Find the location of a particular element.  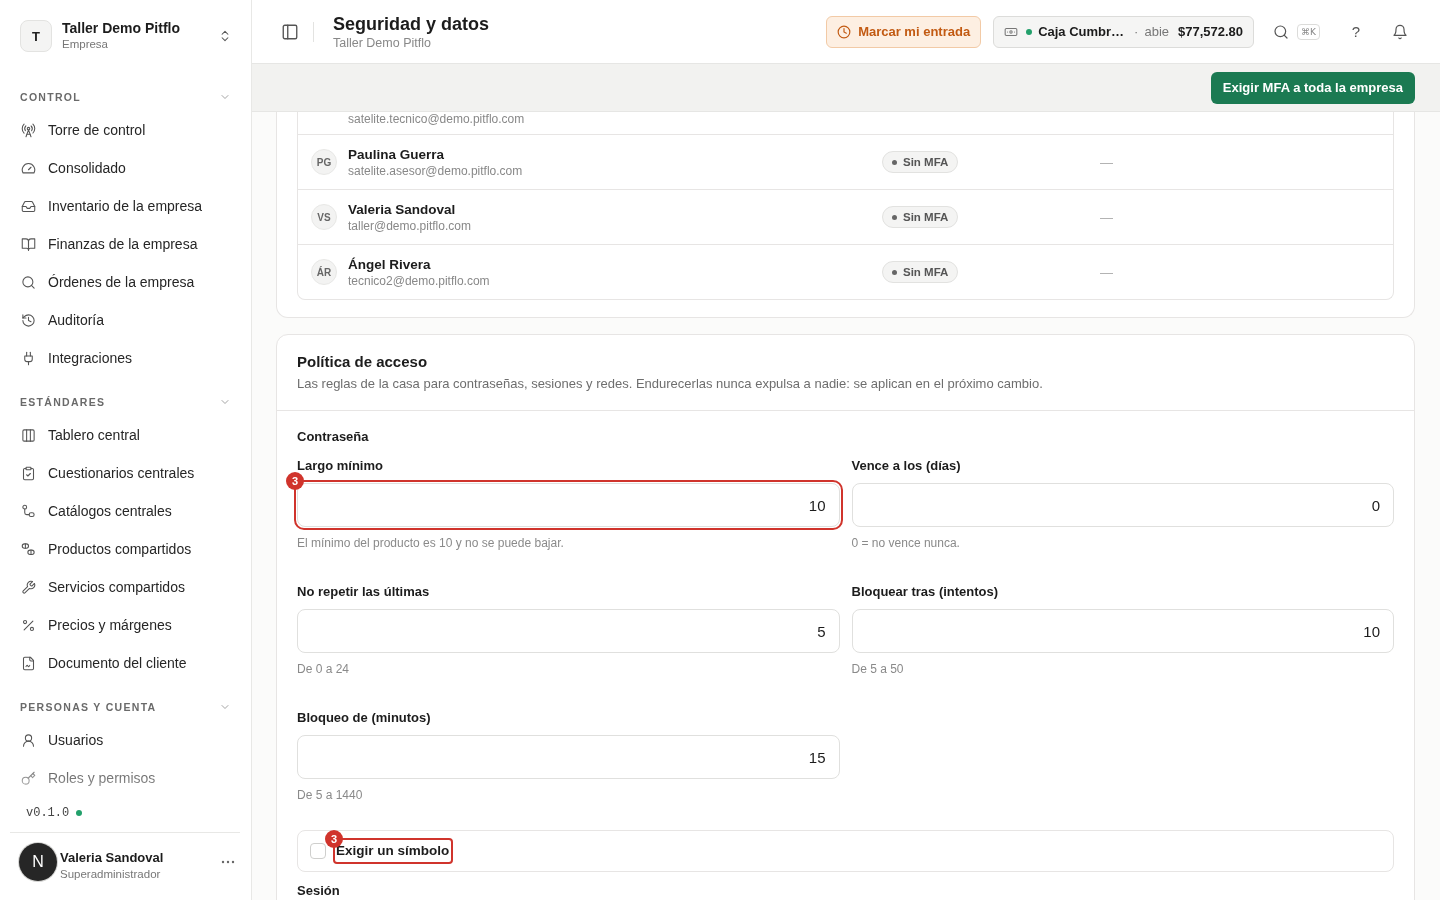

nav-item: Torre de control is located at coordinates (125, 130).